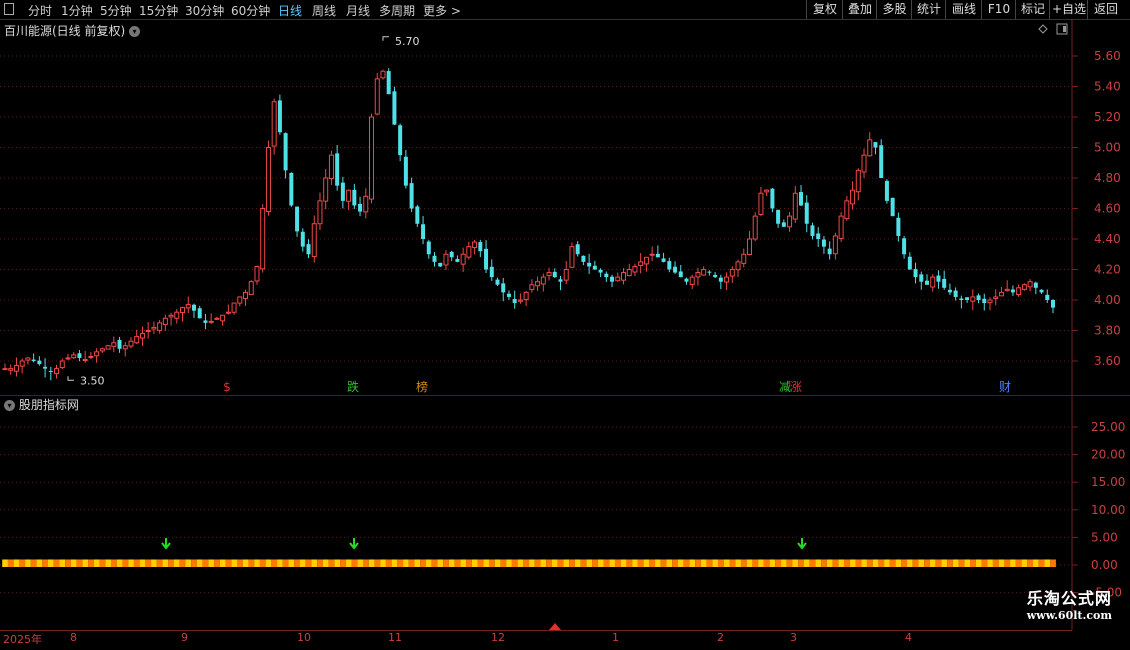 This screenshot has height=650, width=1130. Describe the element at coordinates (1005, 387) in the screenshot. I see `event-marker: 财` at that location.